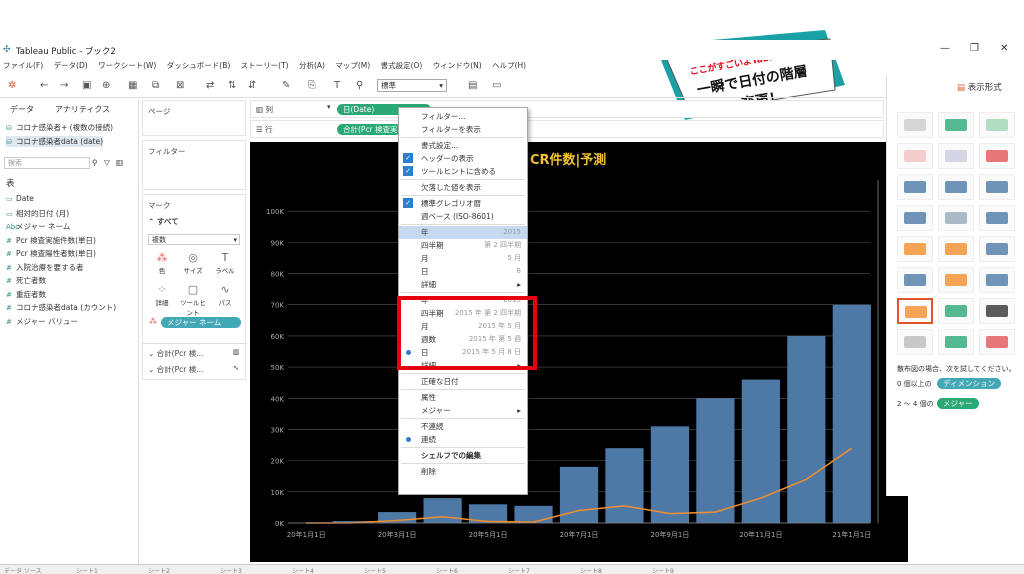  I want to click on chart-type-pie-icon, so click(997, 156).